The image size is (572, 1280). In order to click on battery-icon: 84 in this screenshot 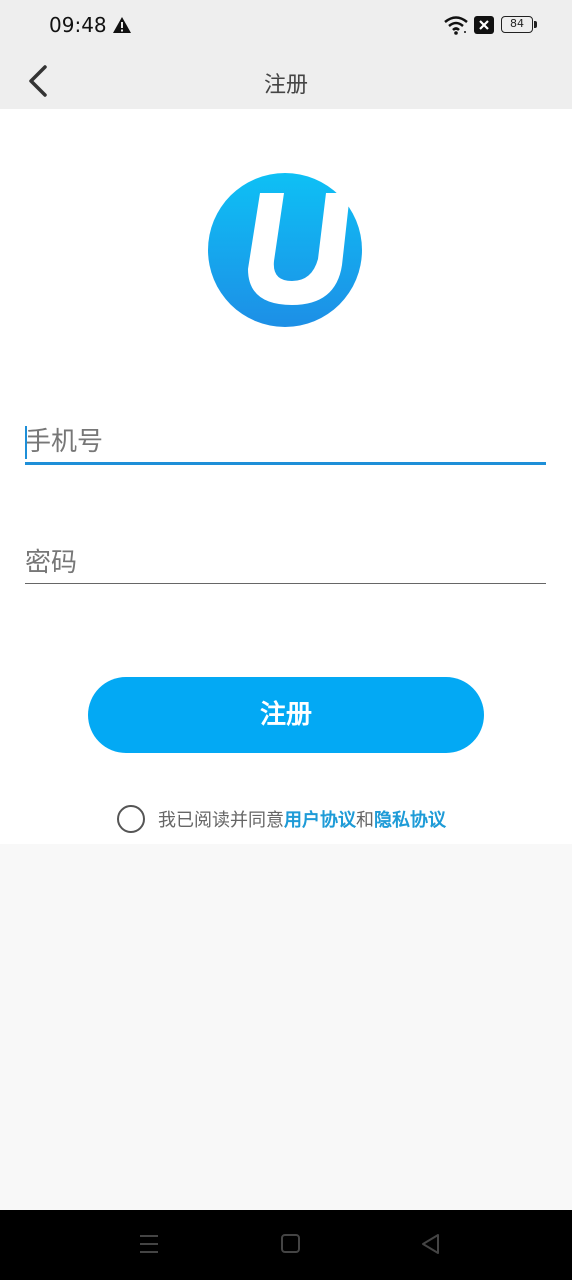, I will do `click(519, 24)`.